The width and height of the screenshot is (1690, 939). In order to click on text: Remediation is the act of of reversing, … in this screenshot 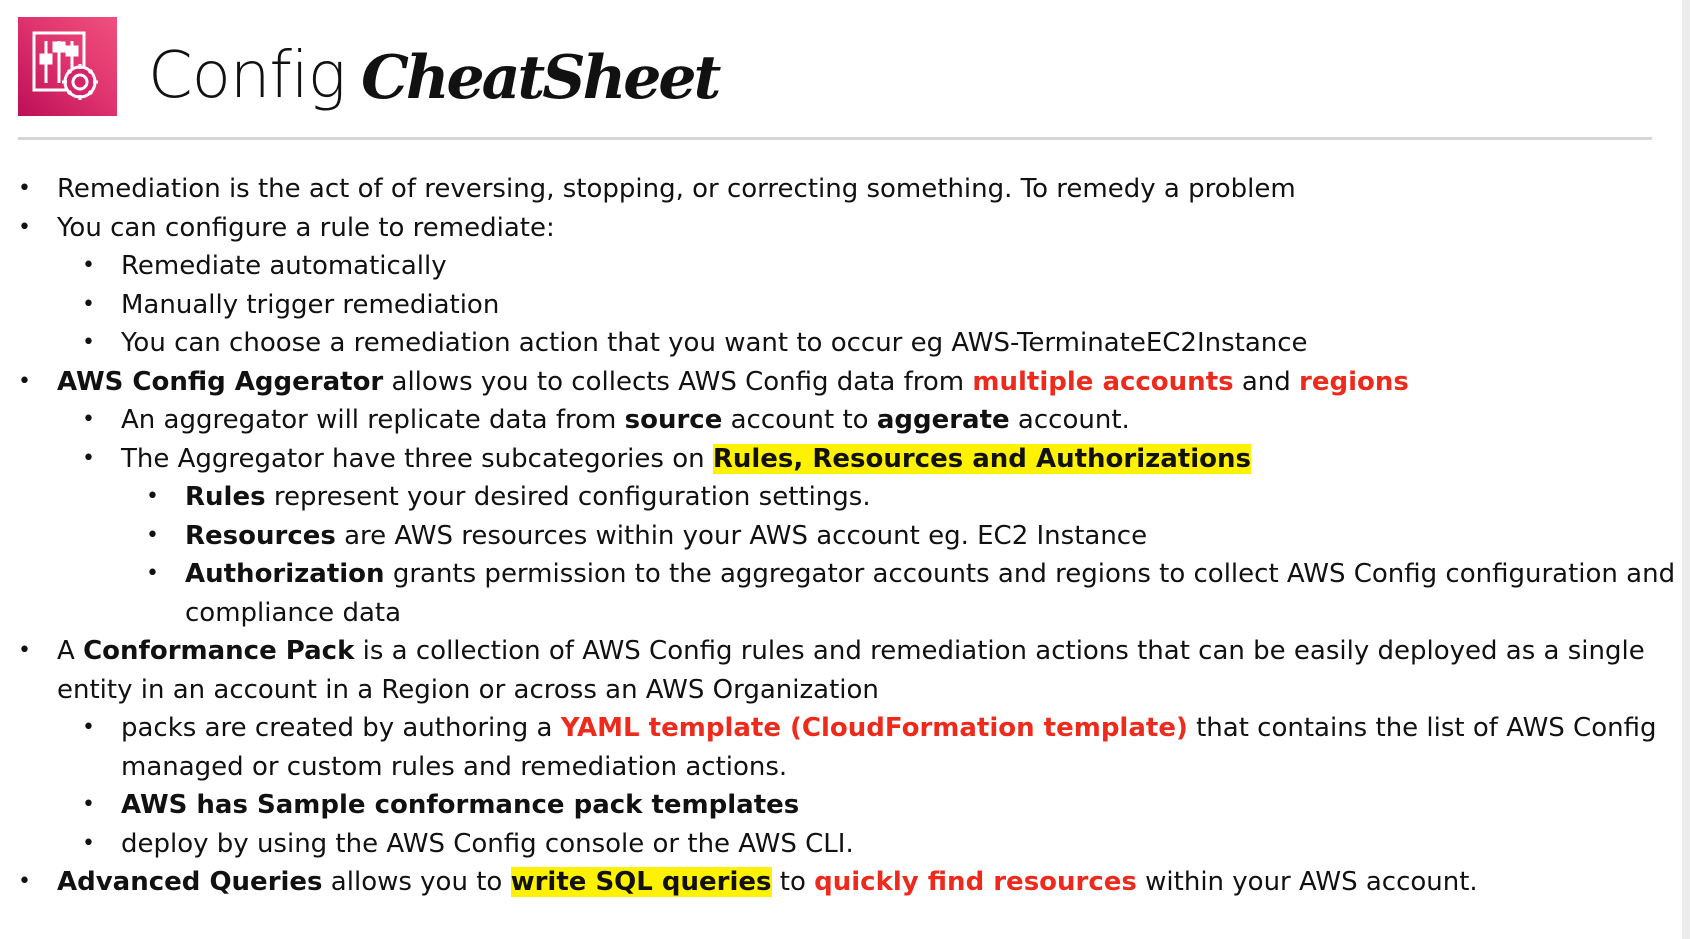, I will do `click(676, 189)`.